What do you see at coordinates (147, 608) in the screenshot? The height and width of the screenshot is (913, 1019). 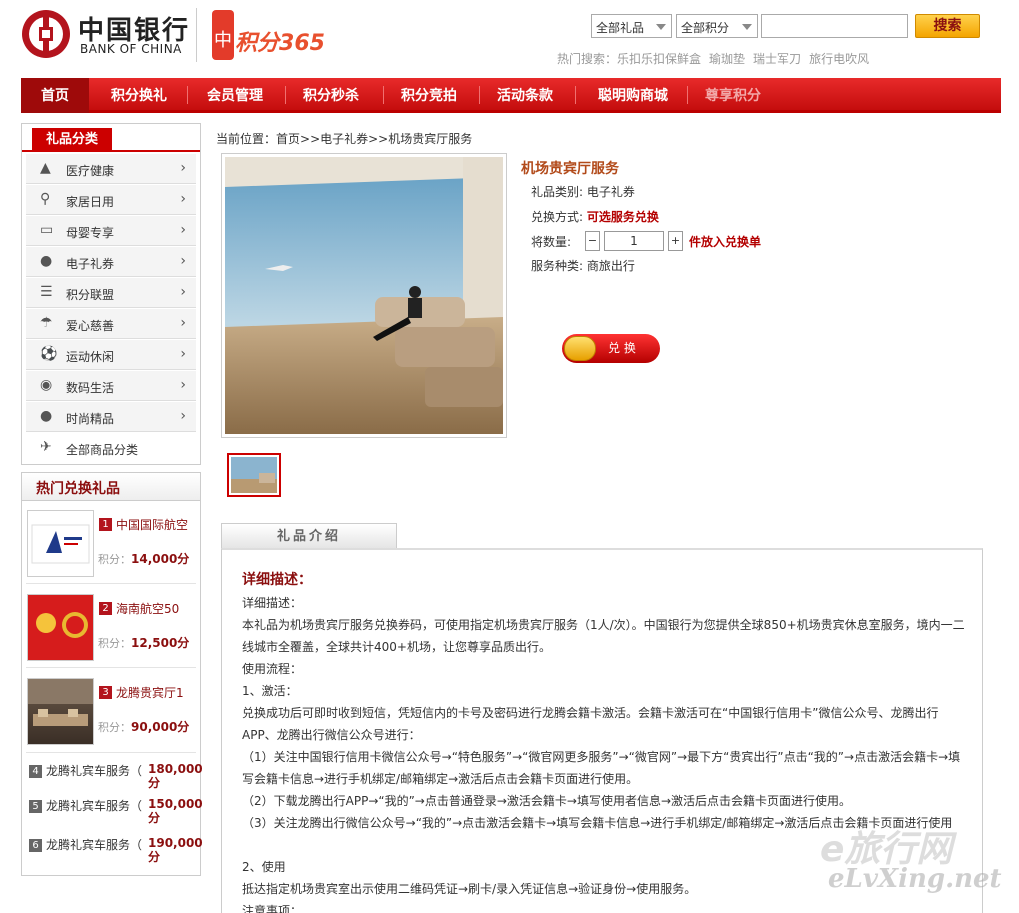 I see `hot-item-name: 海南航空50` at bounding box center [147, 608].